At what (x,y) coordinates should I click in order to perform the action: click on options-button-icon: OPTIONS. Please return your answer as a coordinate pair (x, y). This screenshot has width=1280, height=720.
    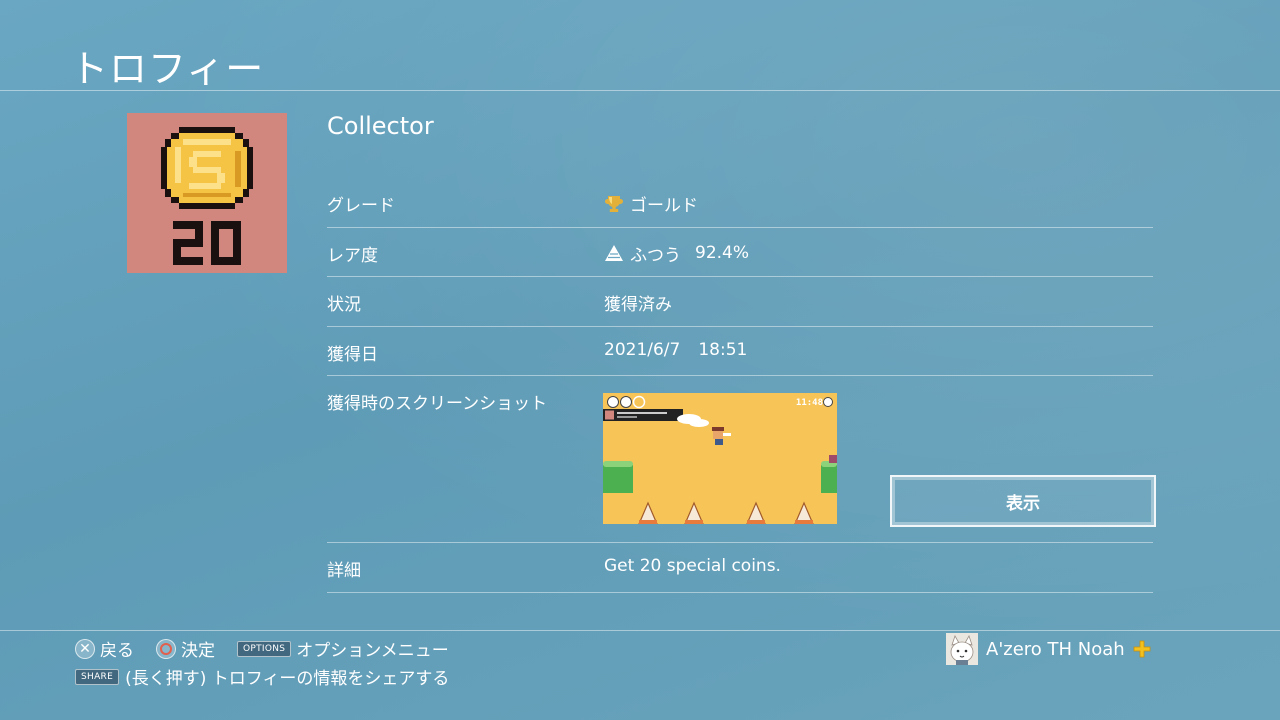
    Looking at the image, I should click on (264, 648).